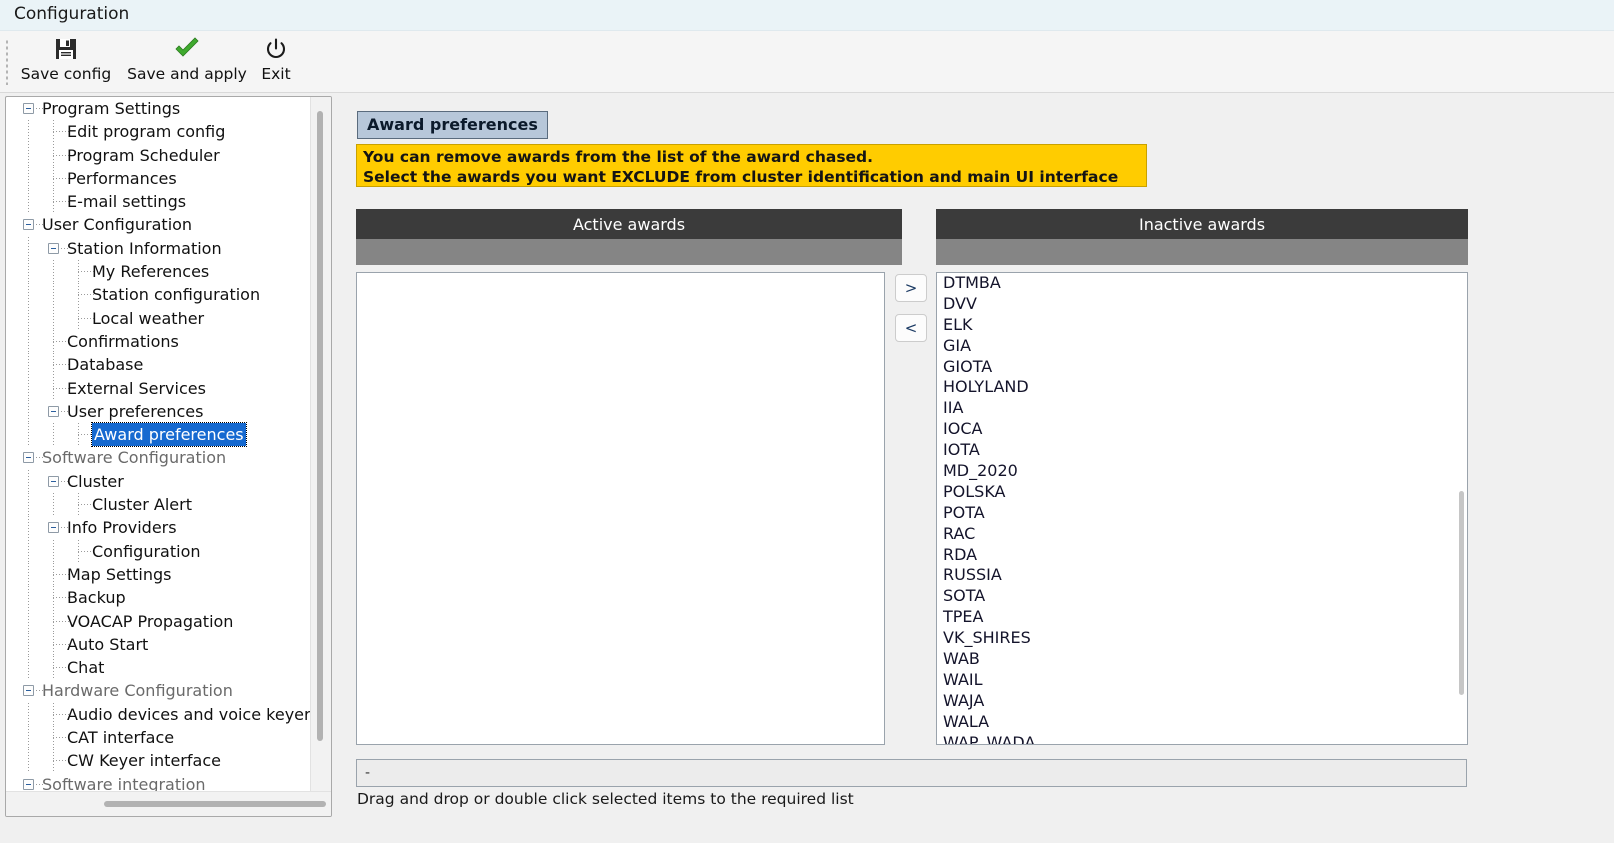  Describe the element at coordinates (159, 690) in the screenshot. I see `sidebar-item-hardware-configuration: Hardware Configuration` at that location.